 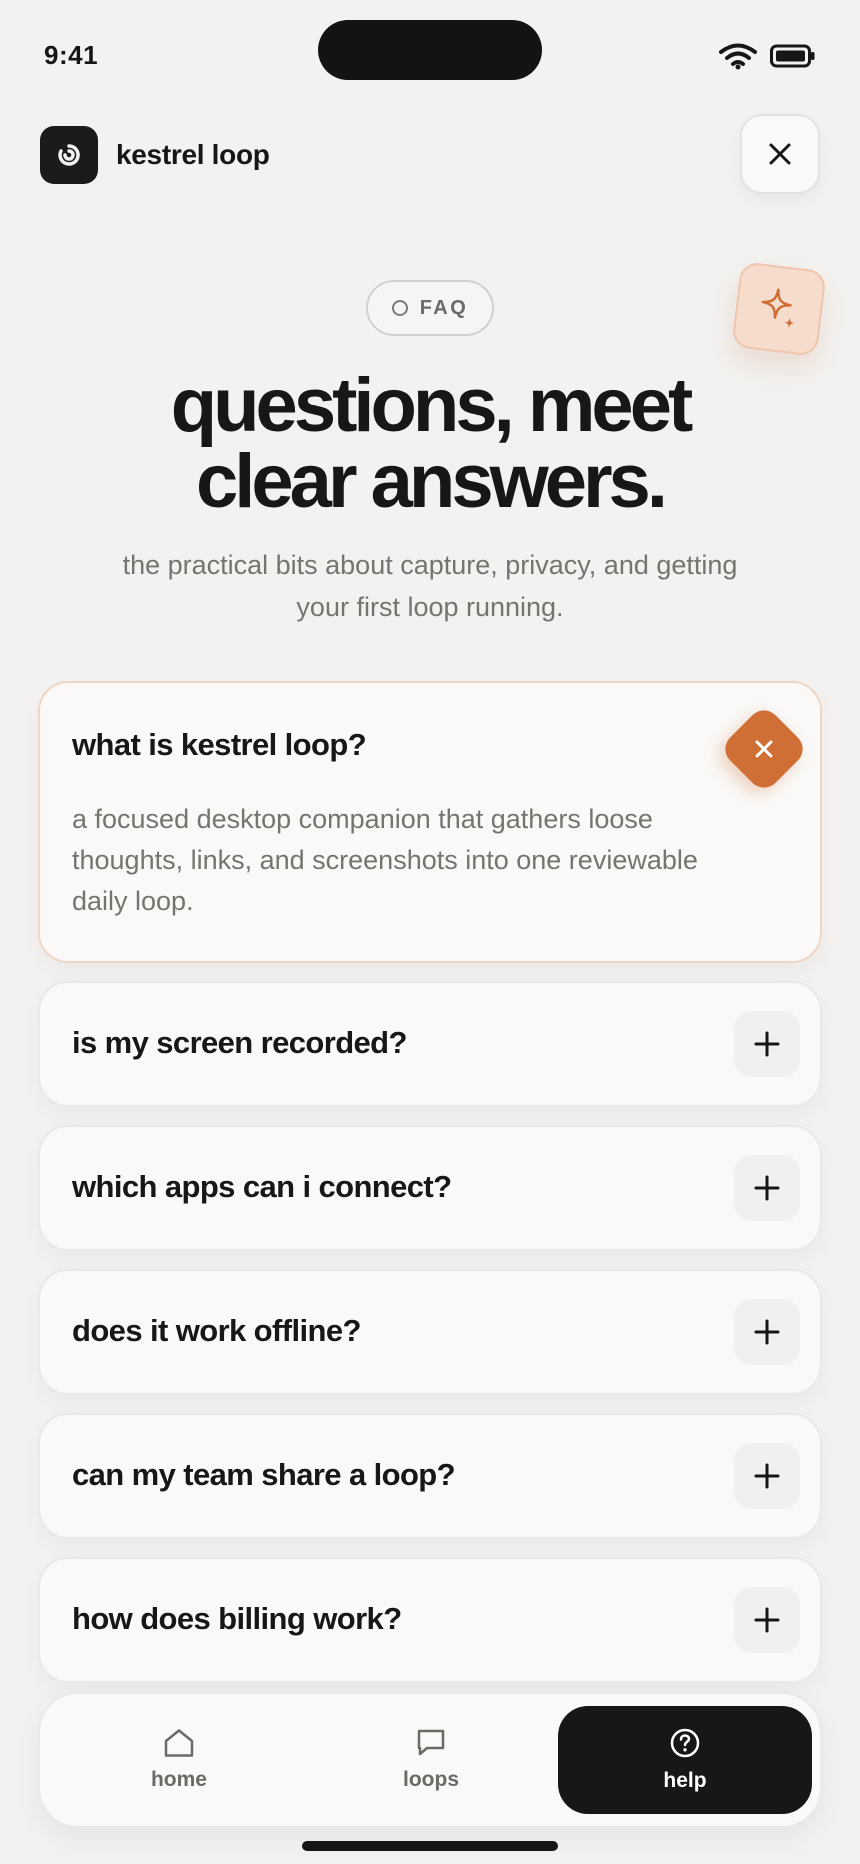 I want to click on faq-item-work-offline: does it work offline?, so click(x=430, y=1332).